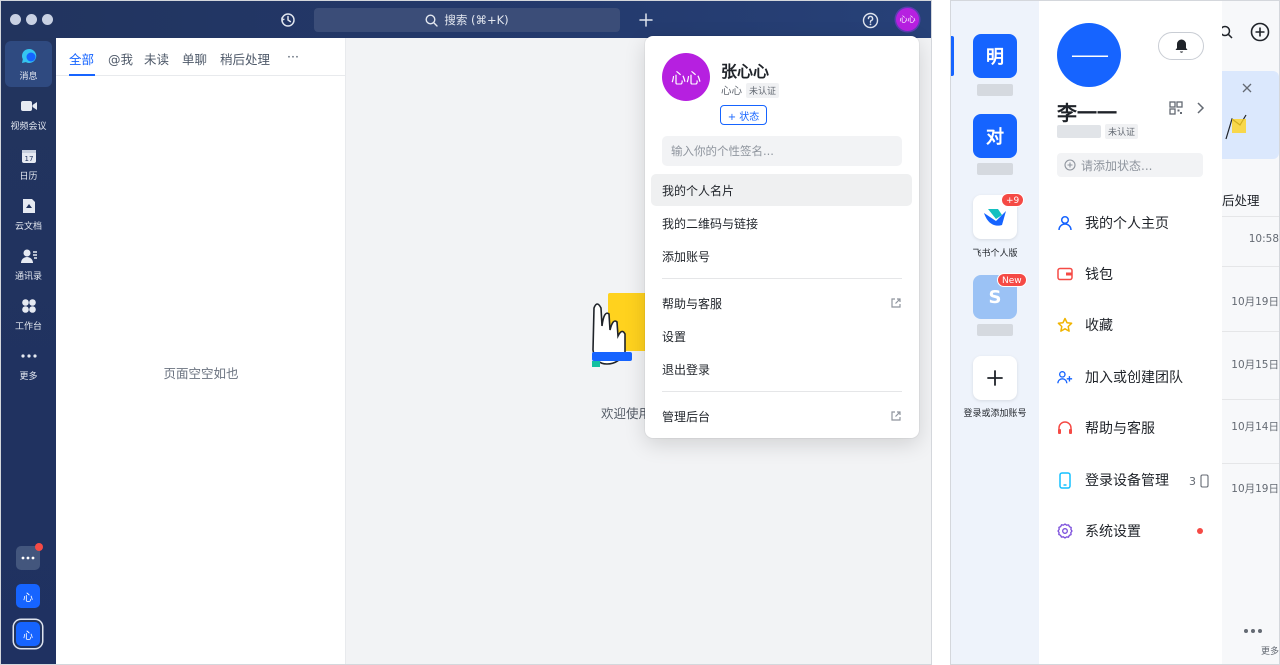  What do you see at coordinates (29, 306) in the screenshot?
I see `workplace-icon` at bounding box center [29, 306].